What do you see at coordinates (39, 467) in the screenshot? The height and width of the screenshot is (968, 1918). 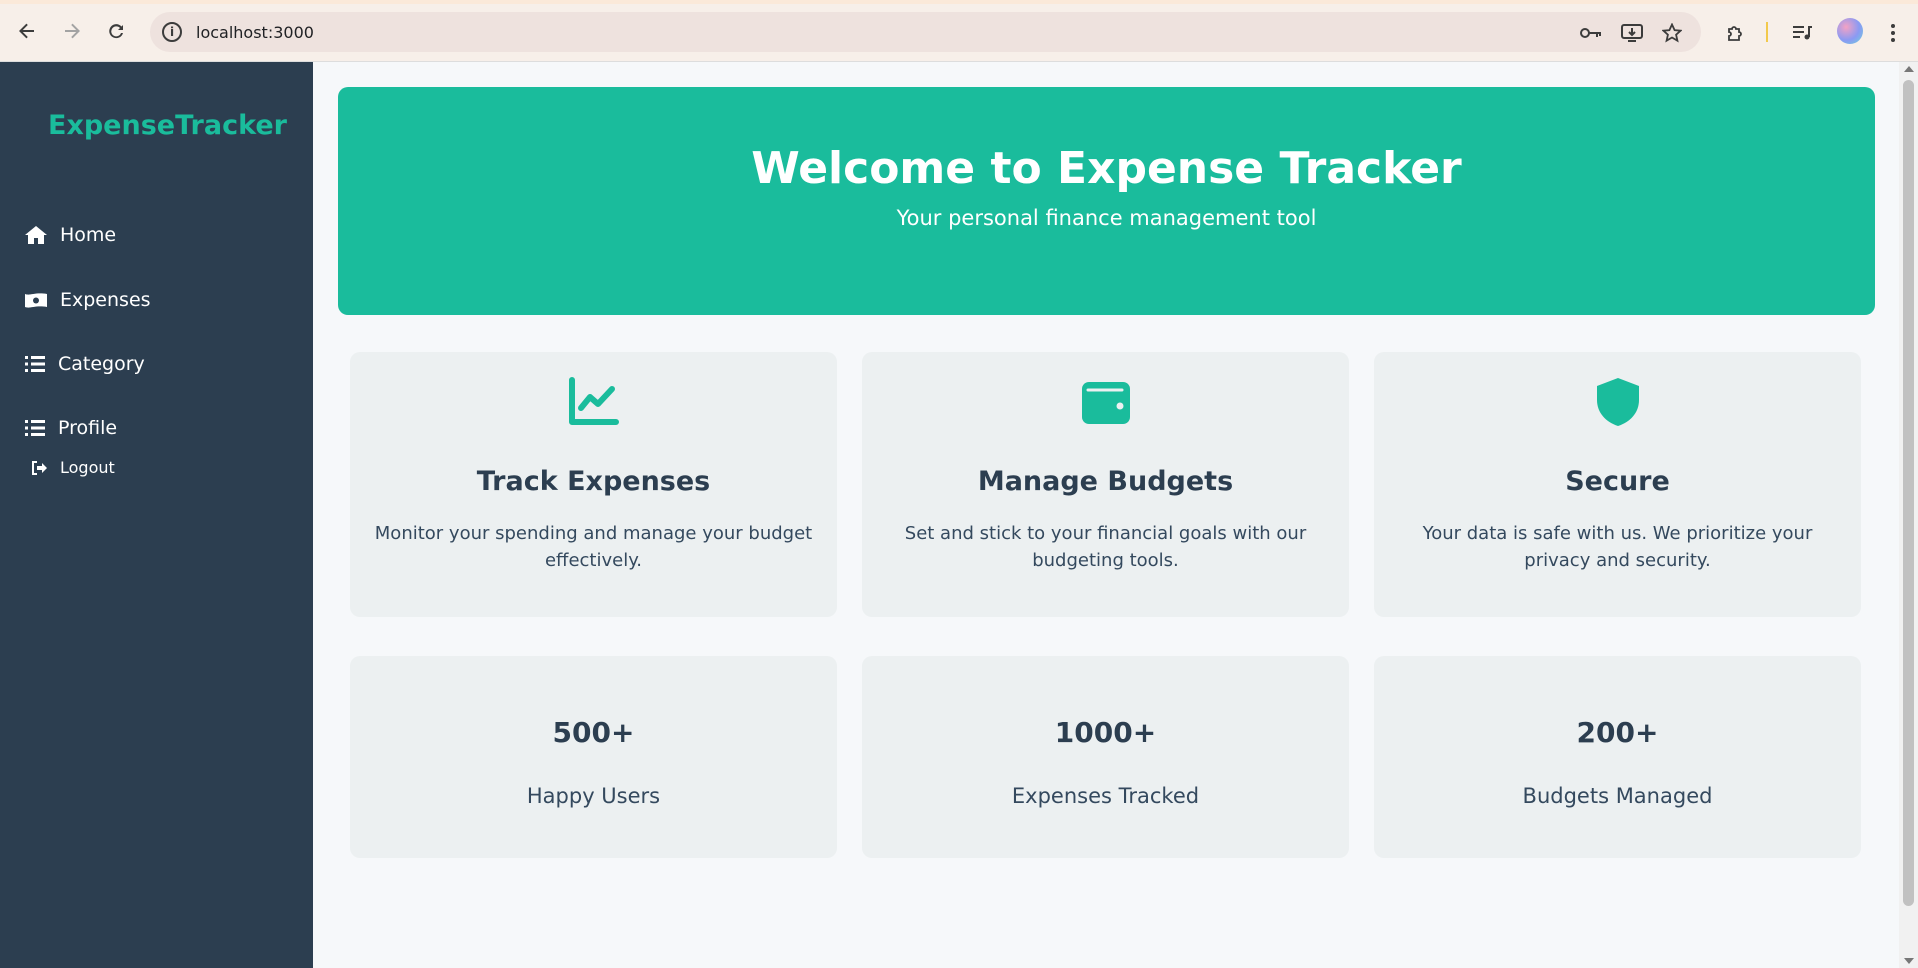 I see `logout-icon` at bounding box center [39, 467].